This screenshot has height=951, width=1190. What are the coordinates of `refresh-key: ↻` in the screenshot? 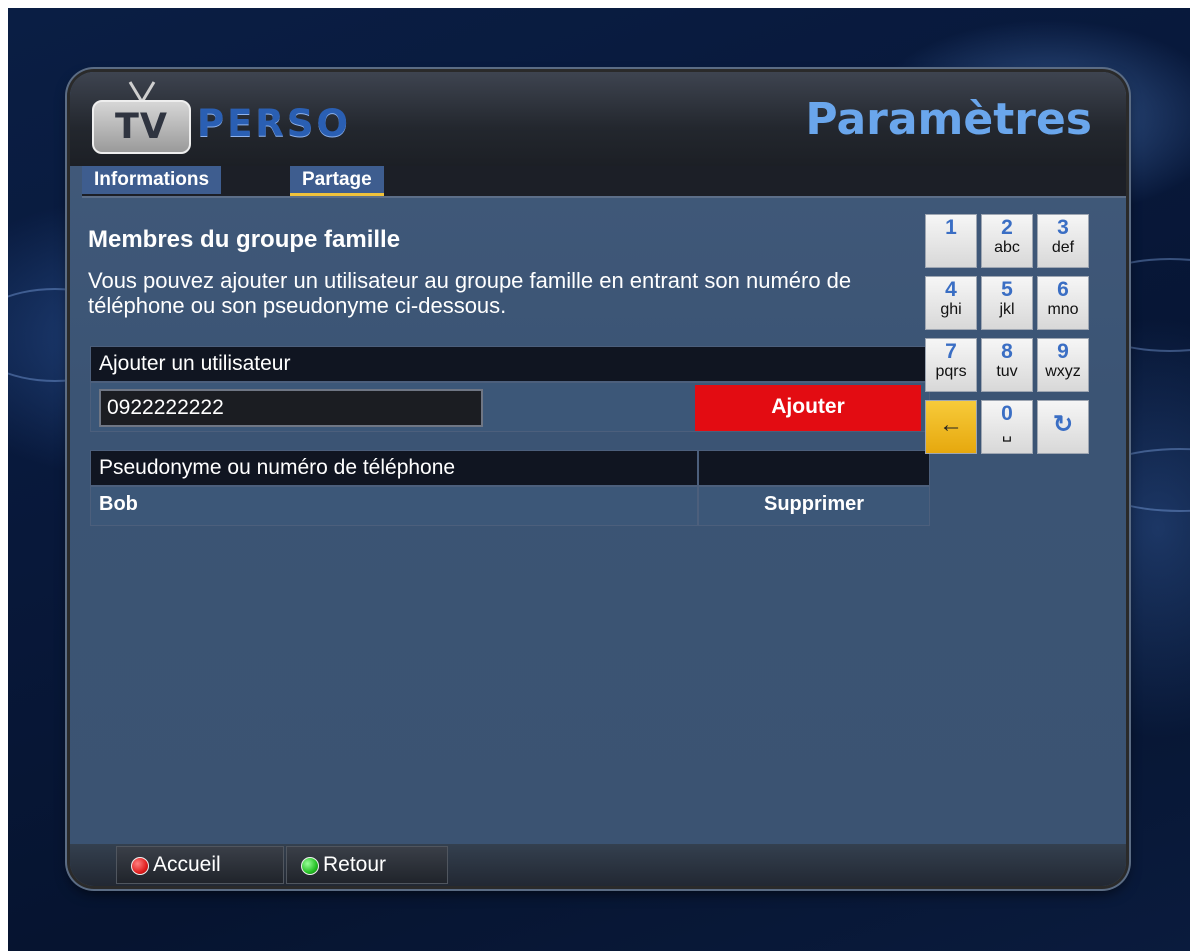 It's located at (1063, 427).